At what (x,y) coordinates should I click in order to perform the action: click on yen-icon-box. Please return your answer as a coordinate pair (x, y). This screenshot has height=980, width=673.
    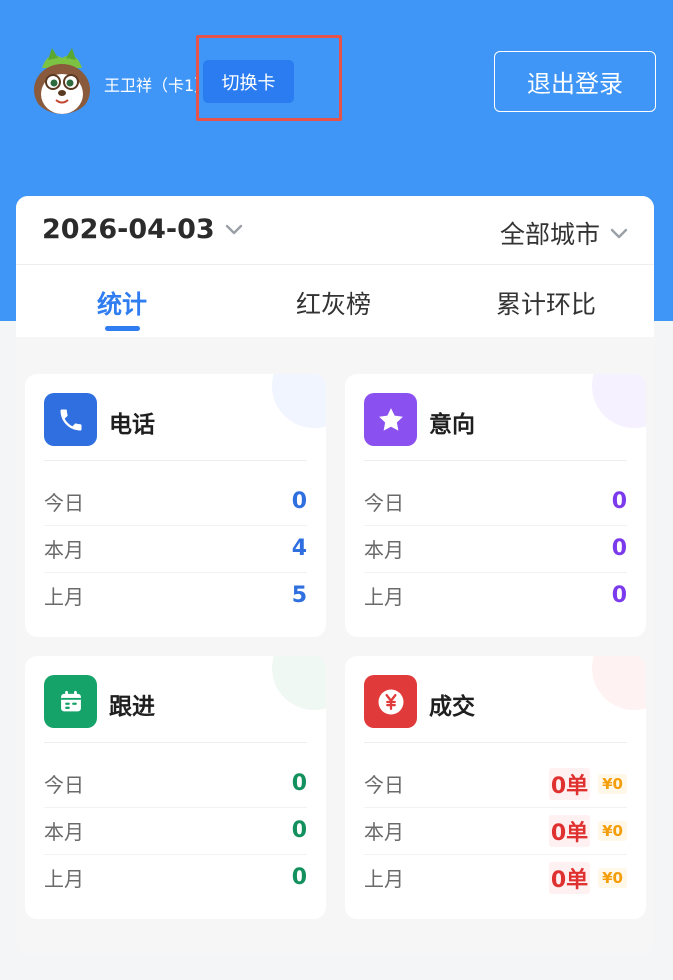
    Looking at the image, I should click on (390, 701).